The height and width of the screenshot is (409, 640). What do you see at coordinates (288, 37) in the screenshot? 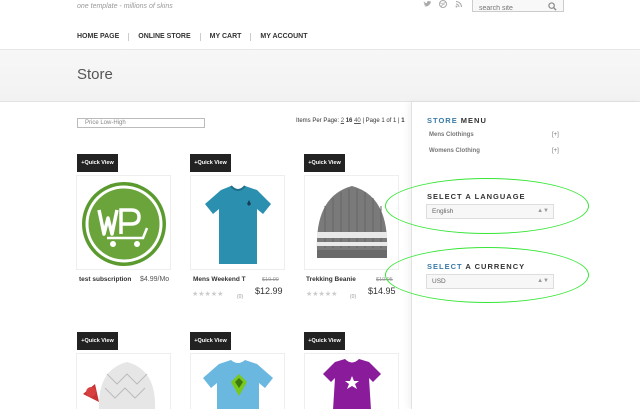
I see `nav-my-account: MY ACCOUNT` at bounding box center [288, 37].